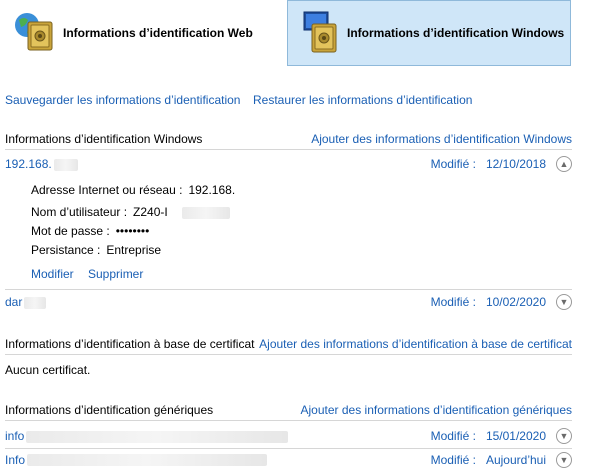 Image resolution: width=606 pixels, height=470 pixels. I want to click on detail-address: Adresse Internet ou réseau : 192.168., so click(133, 190).